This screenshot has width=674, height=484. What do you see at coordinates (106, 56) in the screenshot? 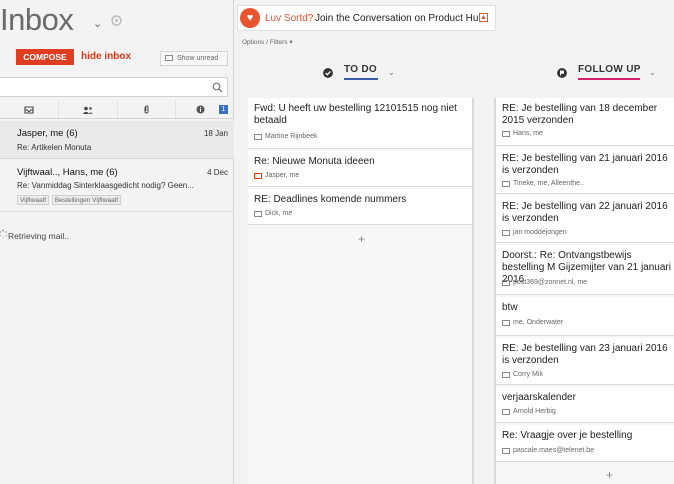
I see `hide-inbox-link: hide inbox` at bounding box center [106, 56].